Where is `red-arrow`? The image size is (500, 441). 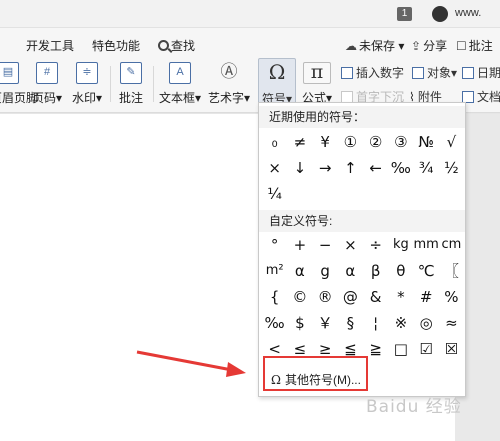 red-arrow is located at coordinates (191, 363).